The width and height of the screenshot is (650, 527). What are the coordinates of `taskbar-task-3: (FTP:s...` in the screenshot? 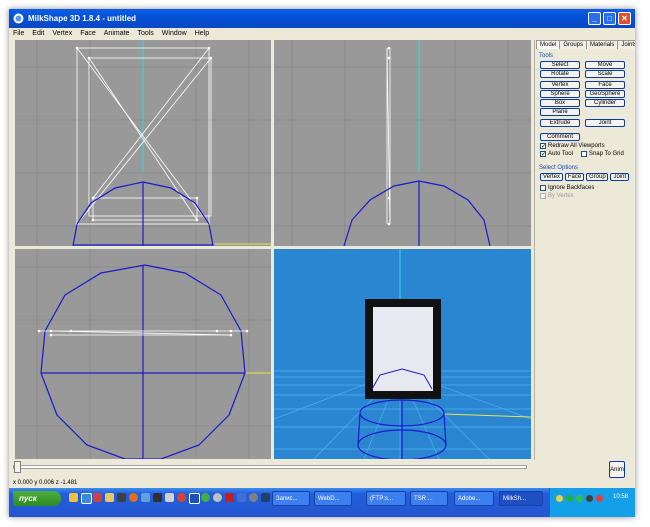 It's located at (386, 498).